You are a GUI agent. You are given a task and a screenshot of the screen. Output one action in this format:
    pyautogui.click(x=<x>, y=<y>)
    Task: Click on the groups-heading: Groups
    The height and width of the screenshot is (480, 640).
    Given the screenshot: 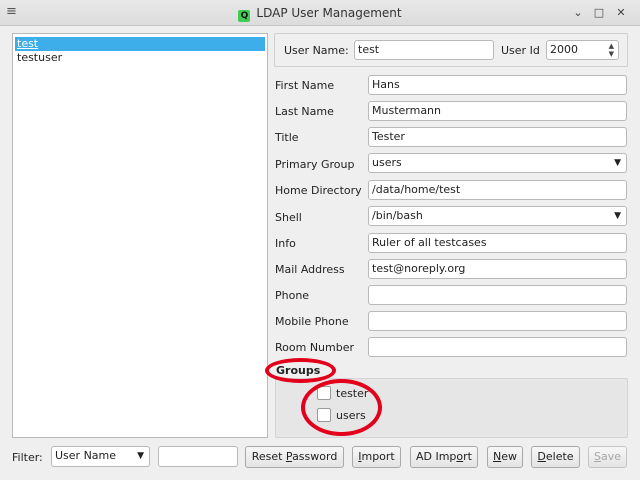 What is the action you would take?
    pyautogui.click(x=298, y=370)
    